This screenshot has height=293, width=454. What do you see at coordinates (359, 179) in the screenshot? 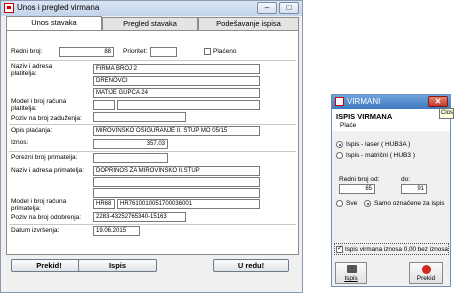
I see `od-label: Redni broj od:` at bounding box center [359, 179].